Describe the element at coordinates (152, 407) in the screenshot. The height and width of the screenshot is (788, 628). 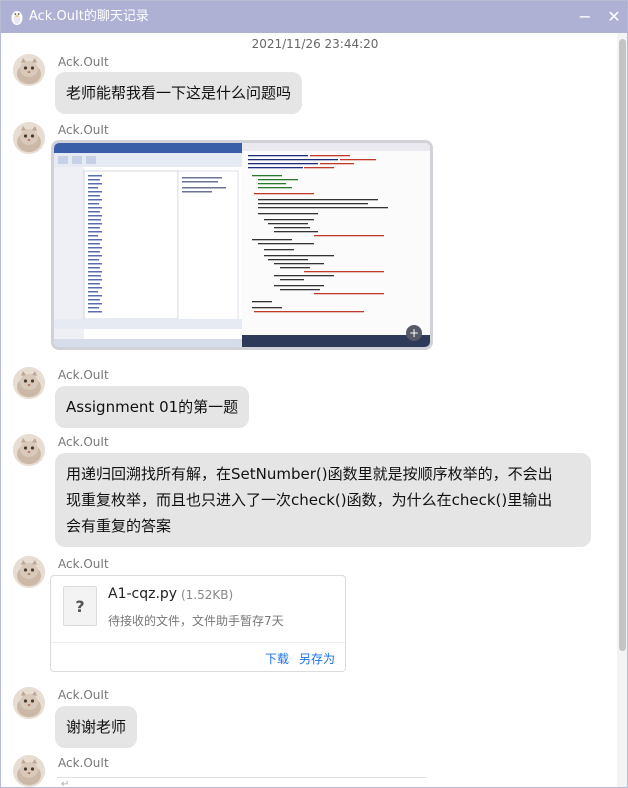
I see `message-bubble: Assignment 01的第一题` at that location.